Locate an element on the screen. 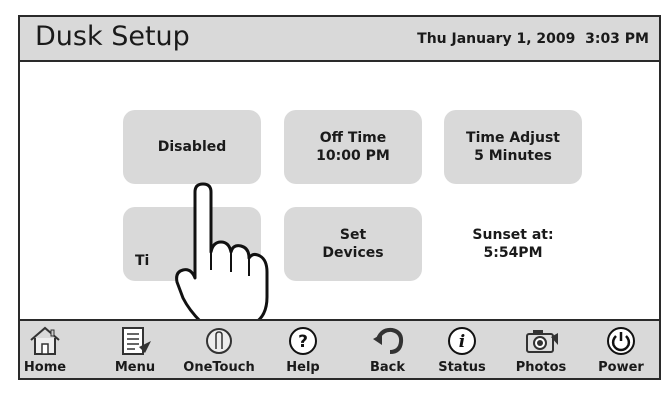 This screenshot has height=403, width=669. menu-label: Menu is located at coordinates (135, 367).